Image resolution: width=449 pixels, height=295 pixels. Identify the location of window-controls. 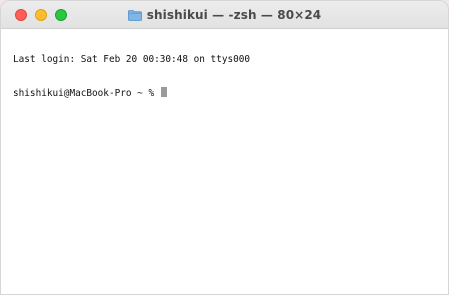
(41, 15).